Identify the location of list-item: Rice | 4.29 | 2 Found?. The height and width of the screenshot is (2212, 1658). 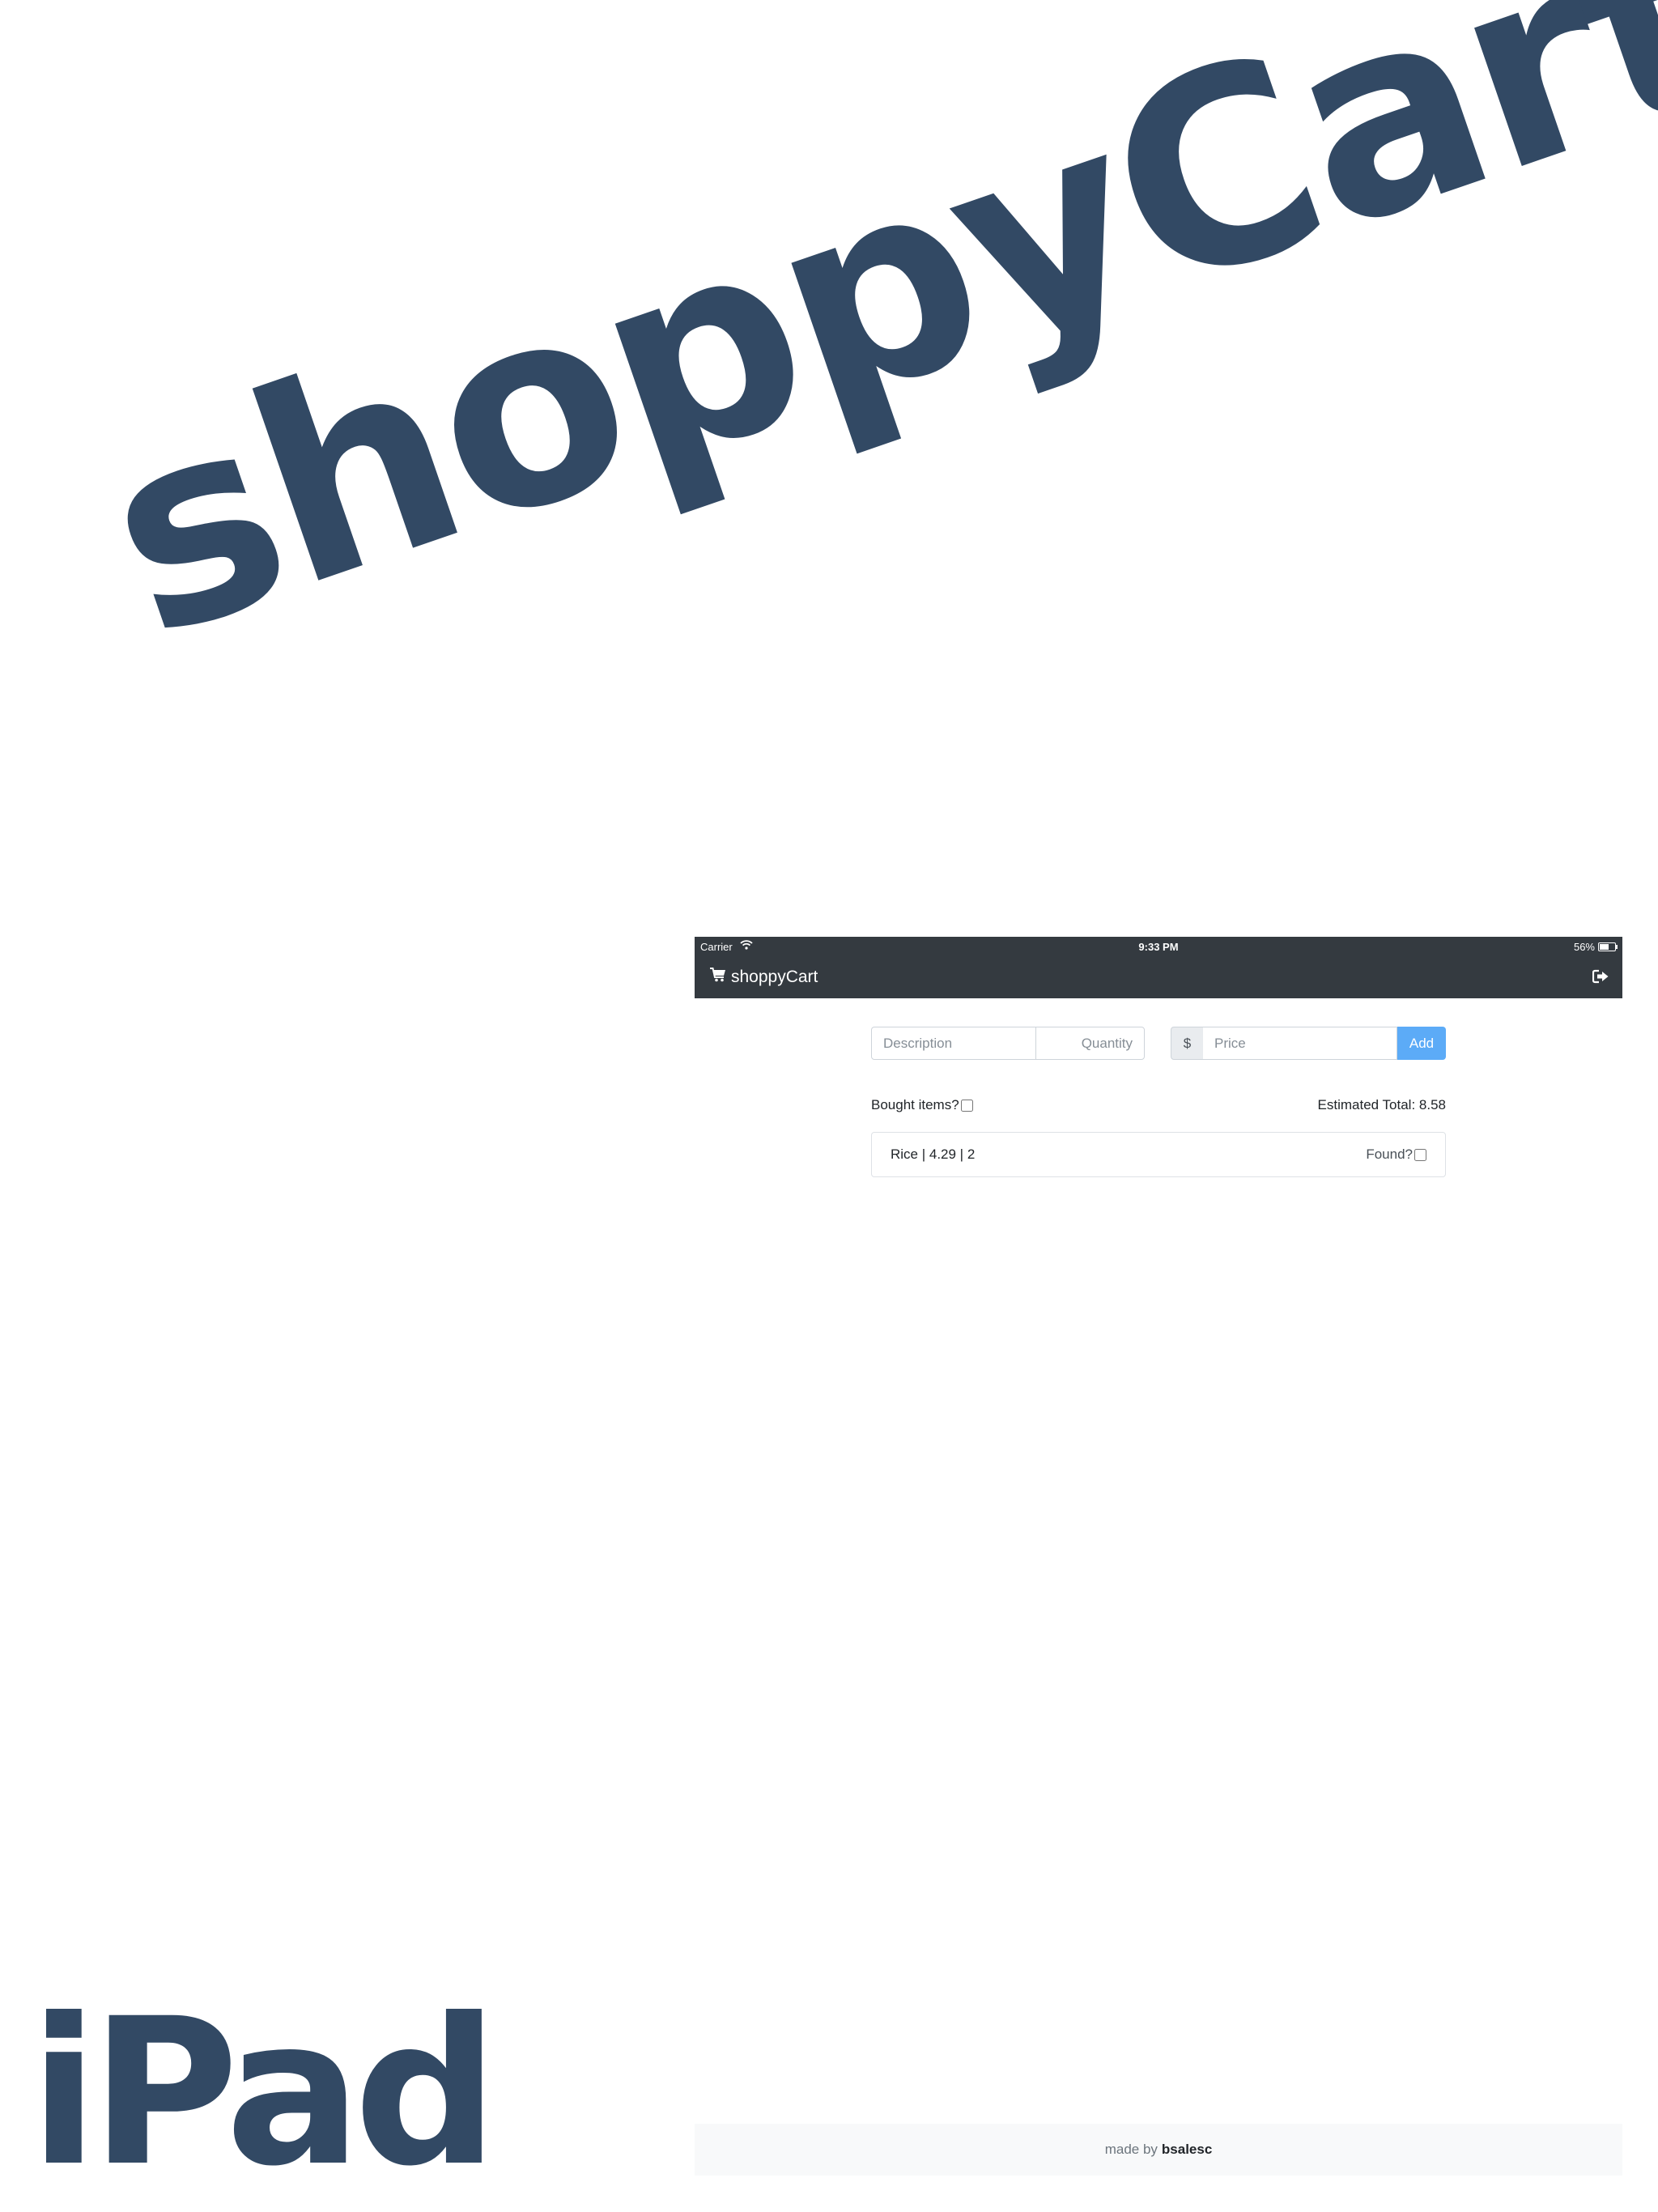
(1158, 1154).